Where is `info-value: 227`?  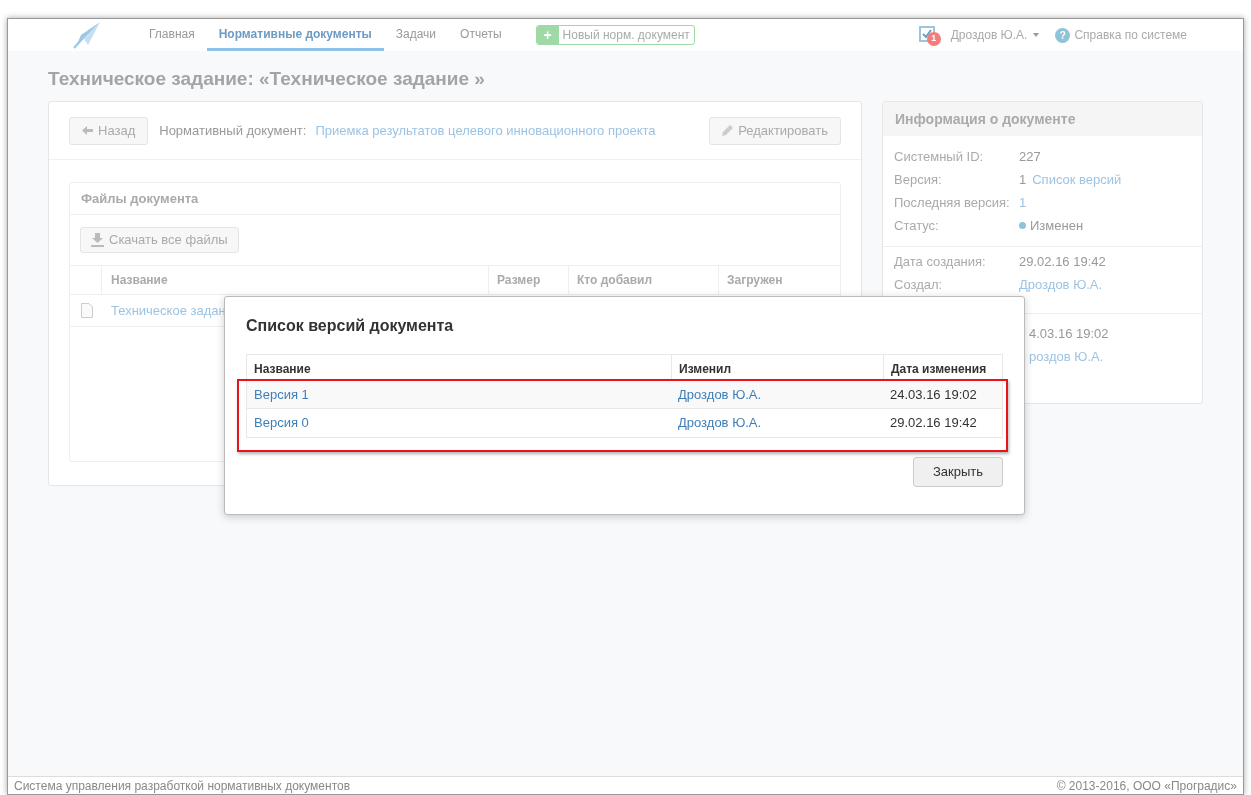 info-value: 227 is located at coordinates (1030, 156).